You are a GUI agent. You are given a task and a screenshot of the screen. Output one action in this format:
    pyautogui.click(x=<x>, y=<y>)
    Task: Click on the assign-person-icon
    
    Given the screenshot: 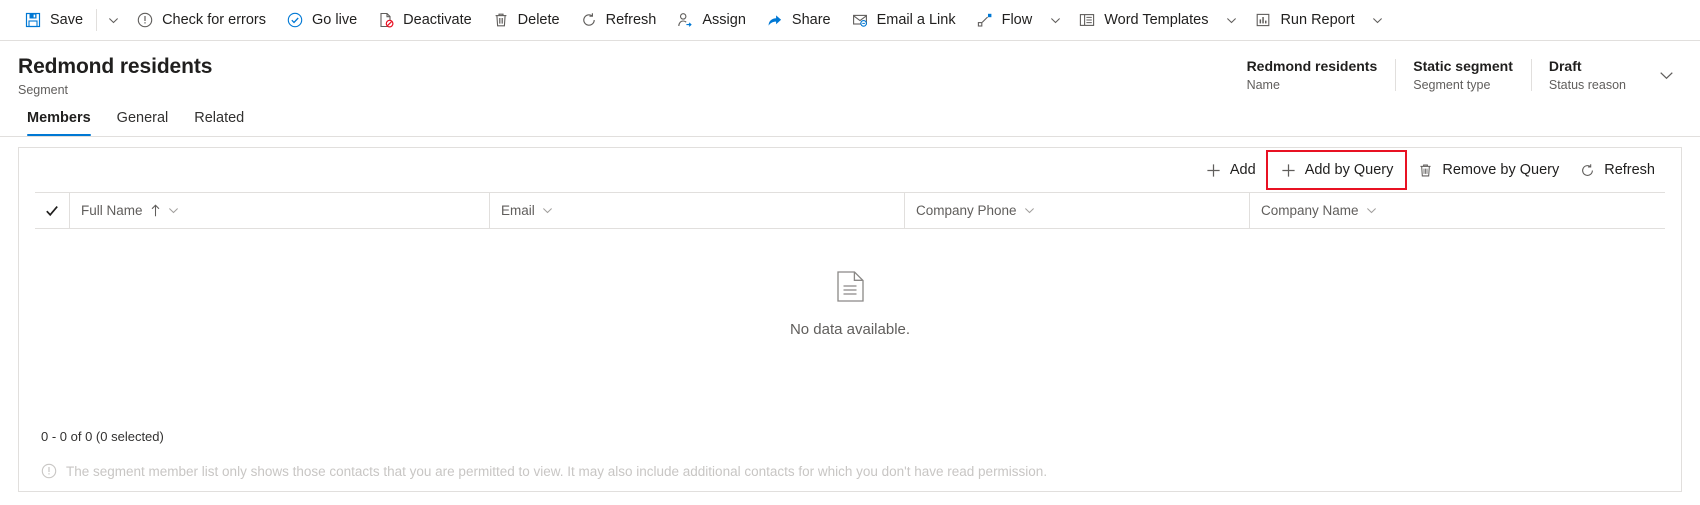 What is the action you would take?
    pyautogui.click(x=685, y=20)
    